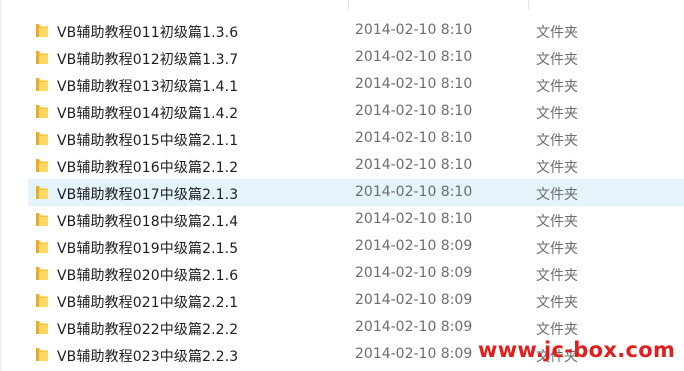 The width and height of the screenshot is (684, 371). What do you see at coordinates (148, 195) in the screenshot?
I see `file-name: VB辅助教程017中级篇2.1.3` at bounding box center [148, 195].